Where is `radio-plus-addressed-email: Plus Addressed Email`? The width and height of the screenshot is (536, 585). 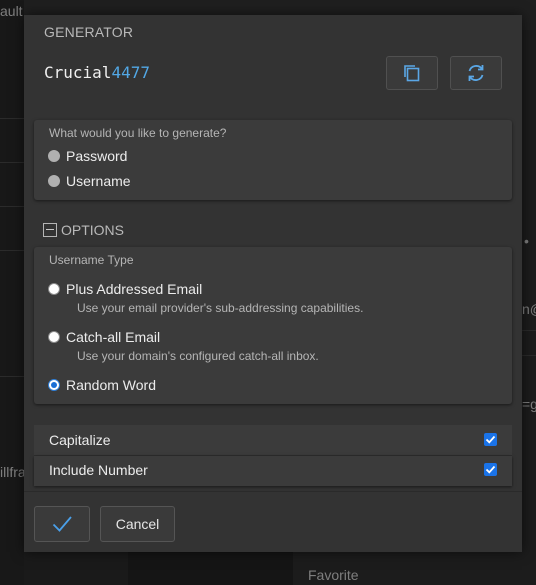
radio-plus-addressed-email: Plus Addressed Email is located at coordinates (125, 289).